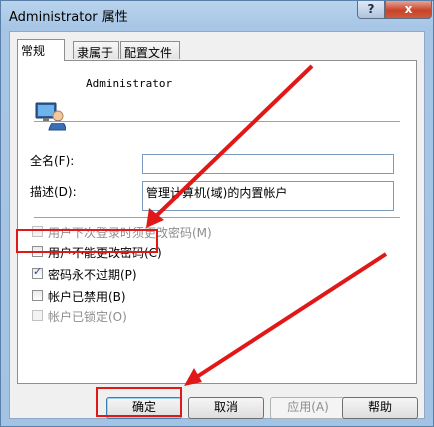 Image resolution: width=434 pixels, height=427 pixels. I want to click on option-label: 帐户已锁定(O), so click(87, 317).